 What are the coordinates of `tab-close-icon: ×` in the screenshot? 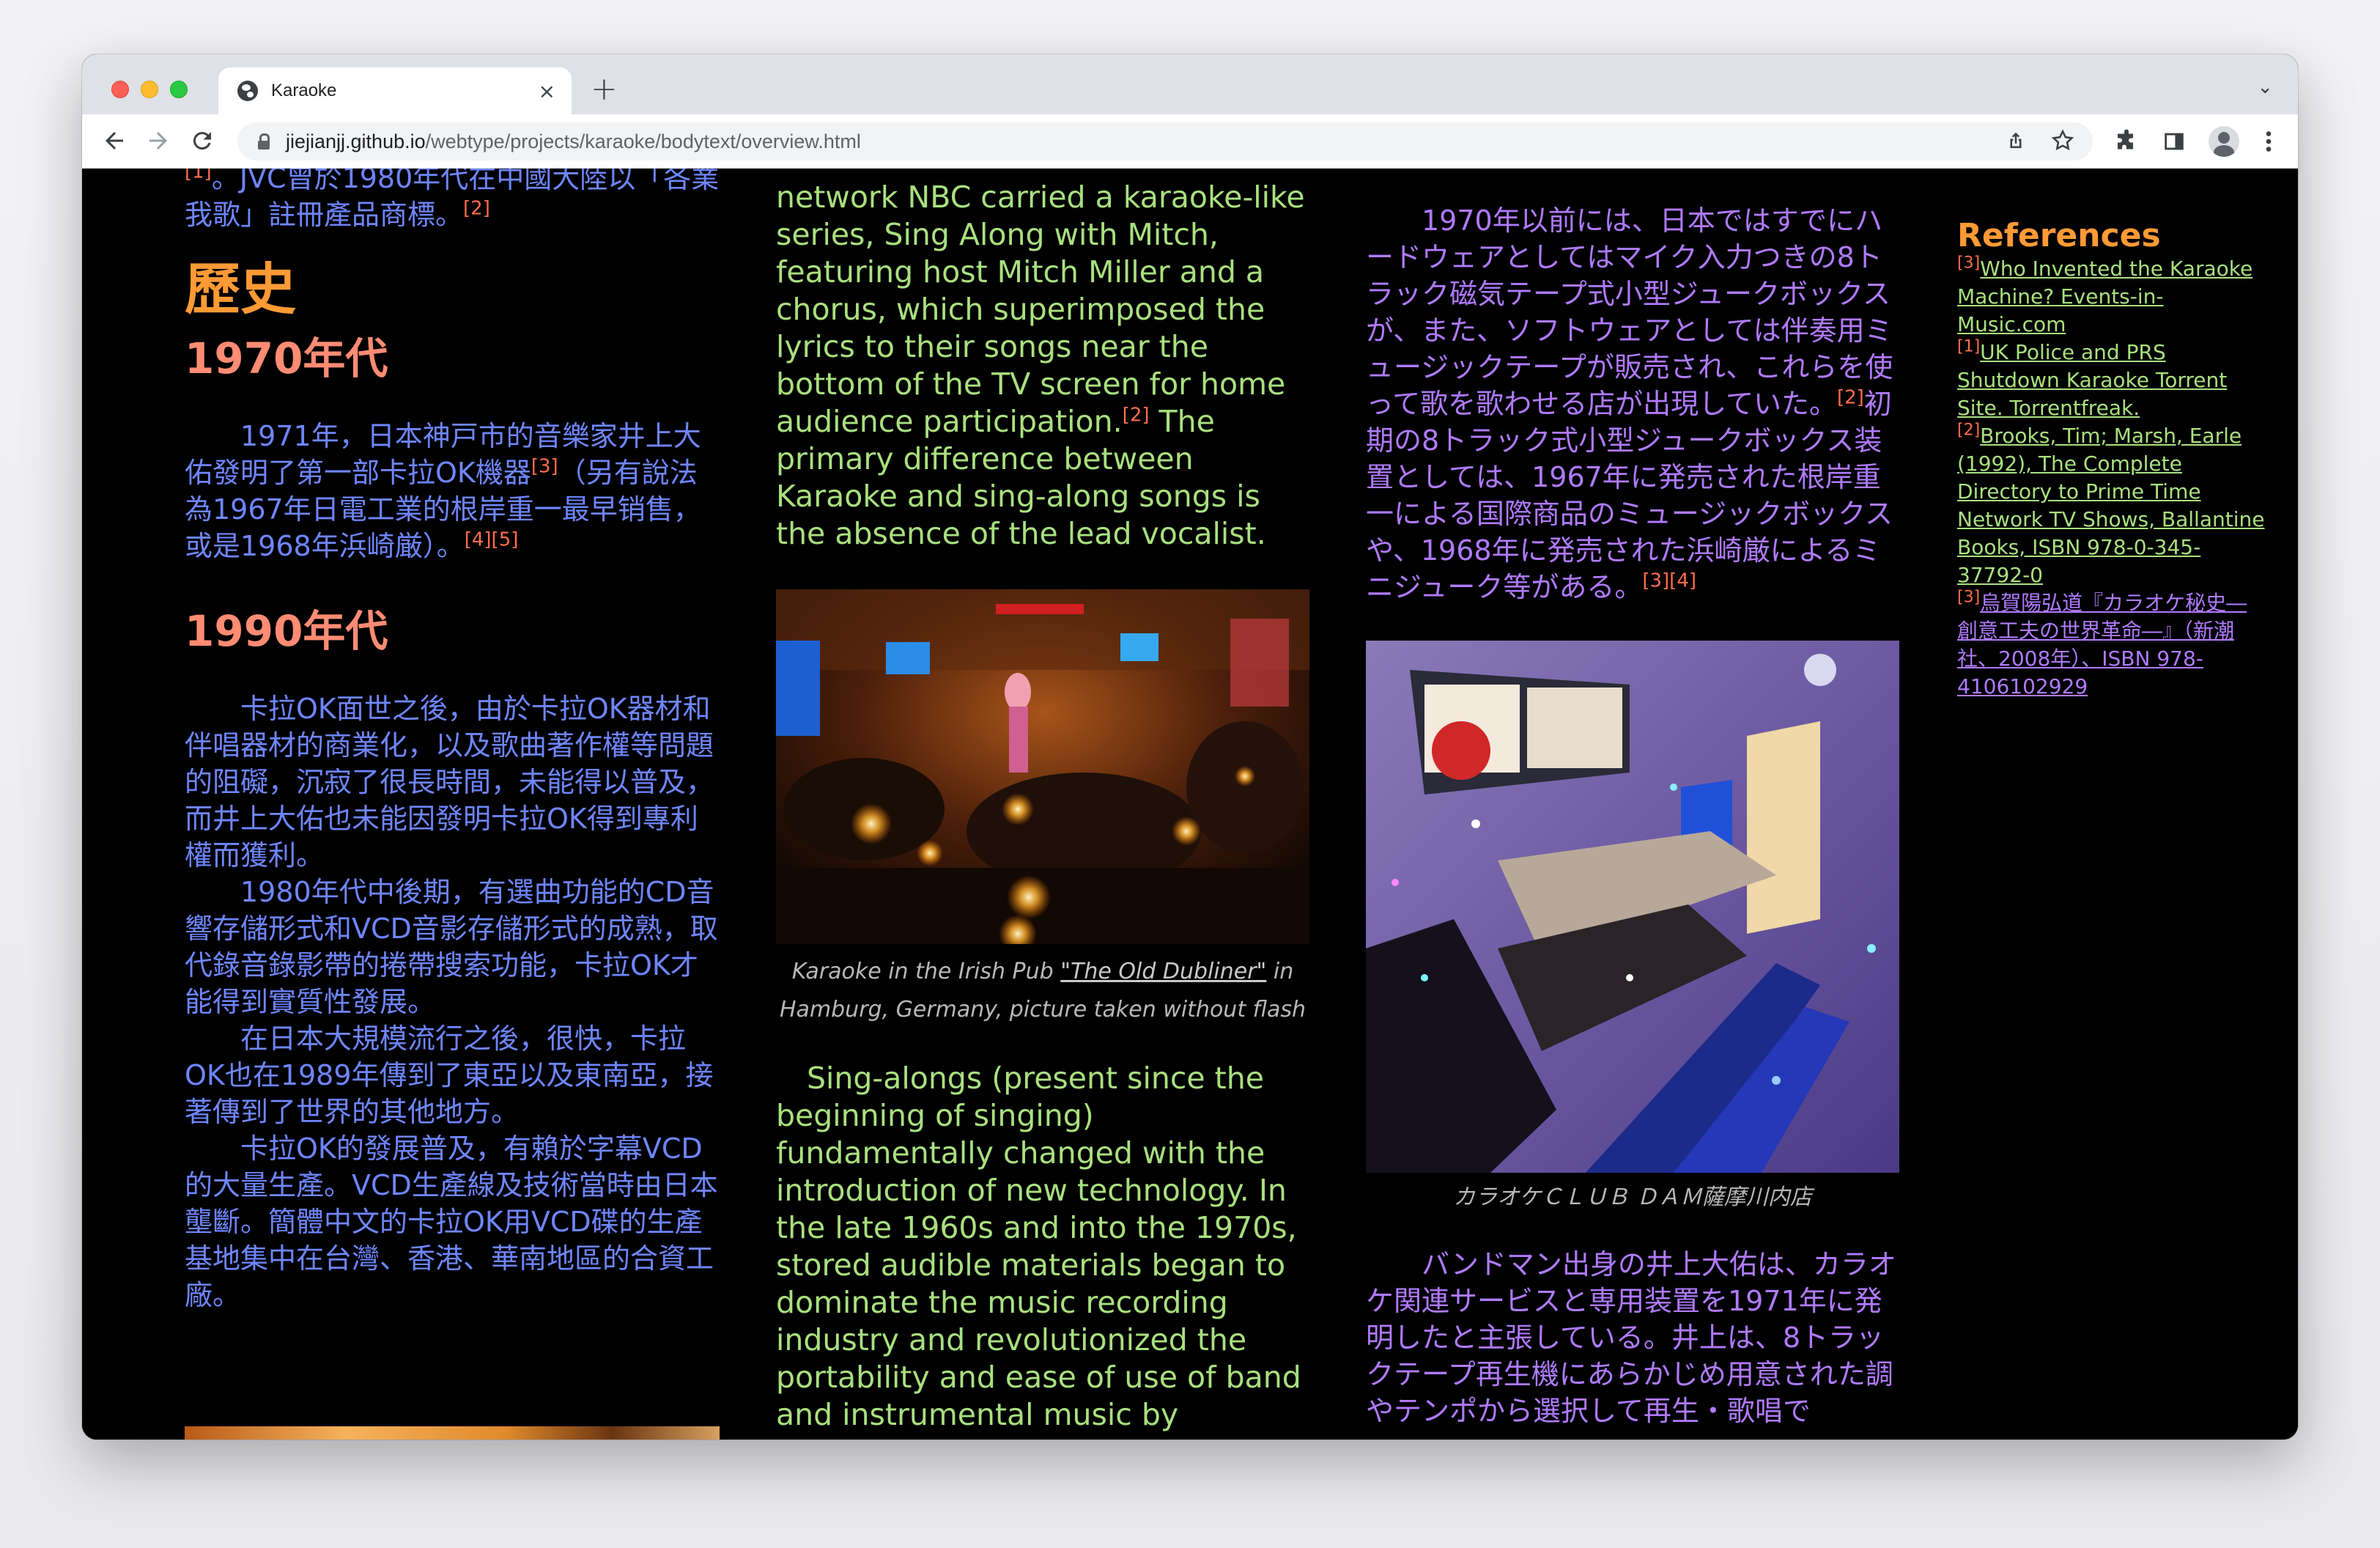 It's located at (547, 91).